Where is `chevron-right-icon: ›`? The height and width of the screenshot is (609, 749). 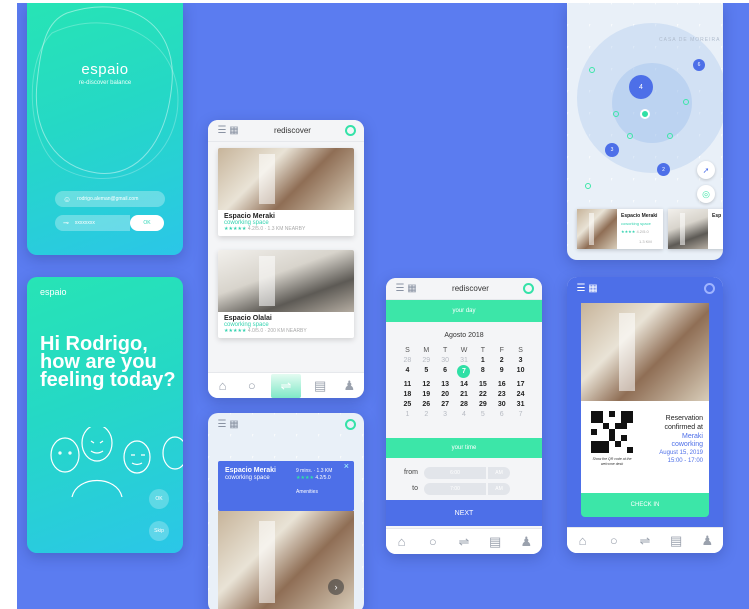 chevron-right-icon: › is located at coordinates (336, 587).